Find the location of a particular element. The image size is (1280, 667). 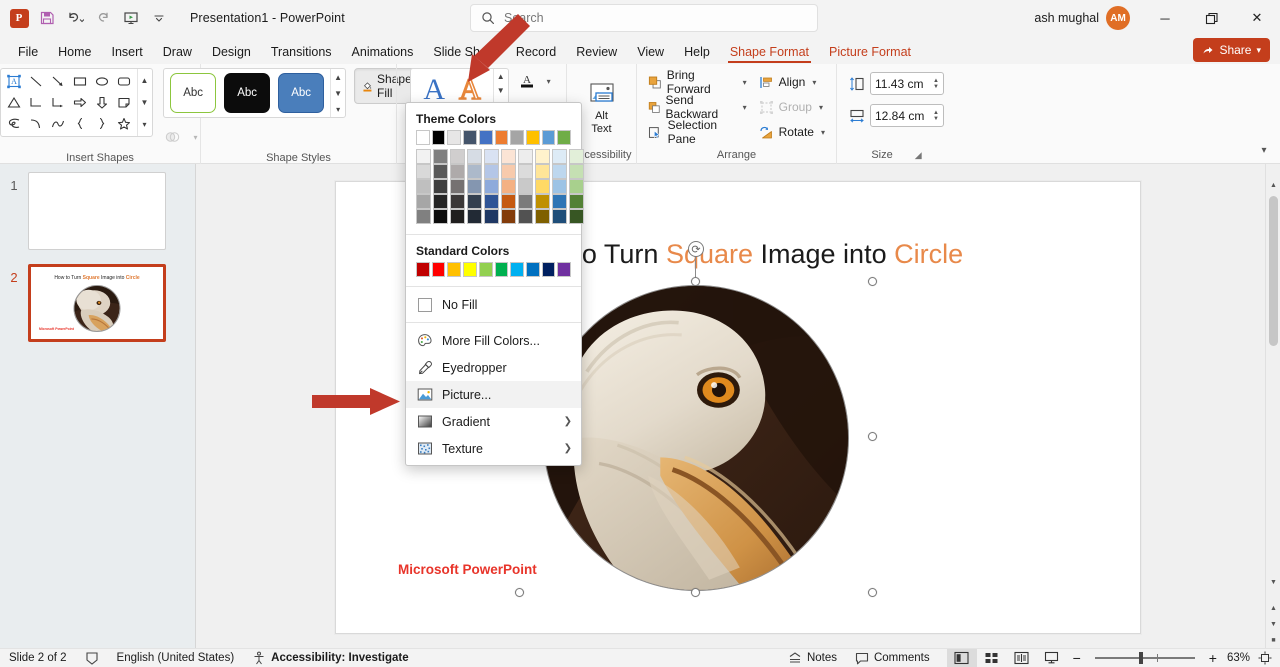

menu-item-no-fill: No Fill is located at coordinates (493, 304).